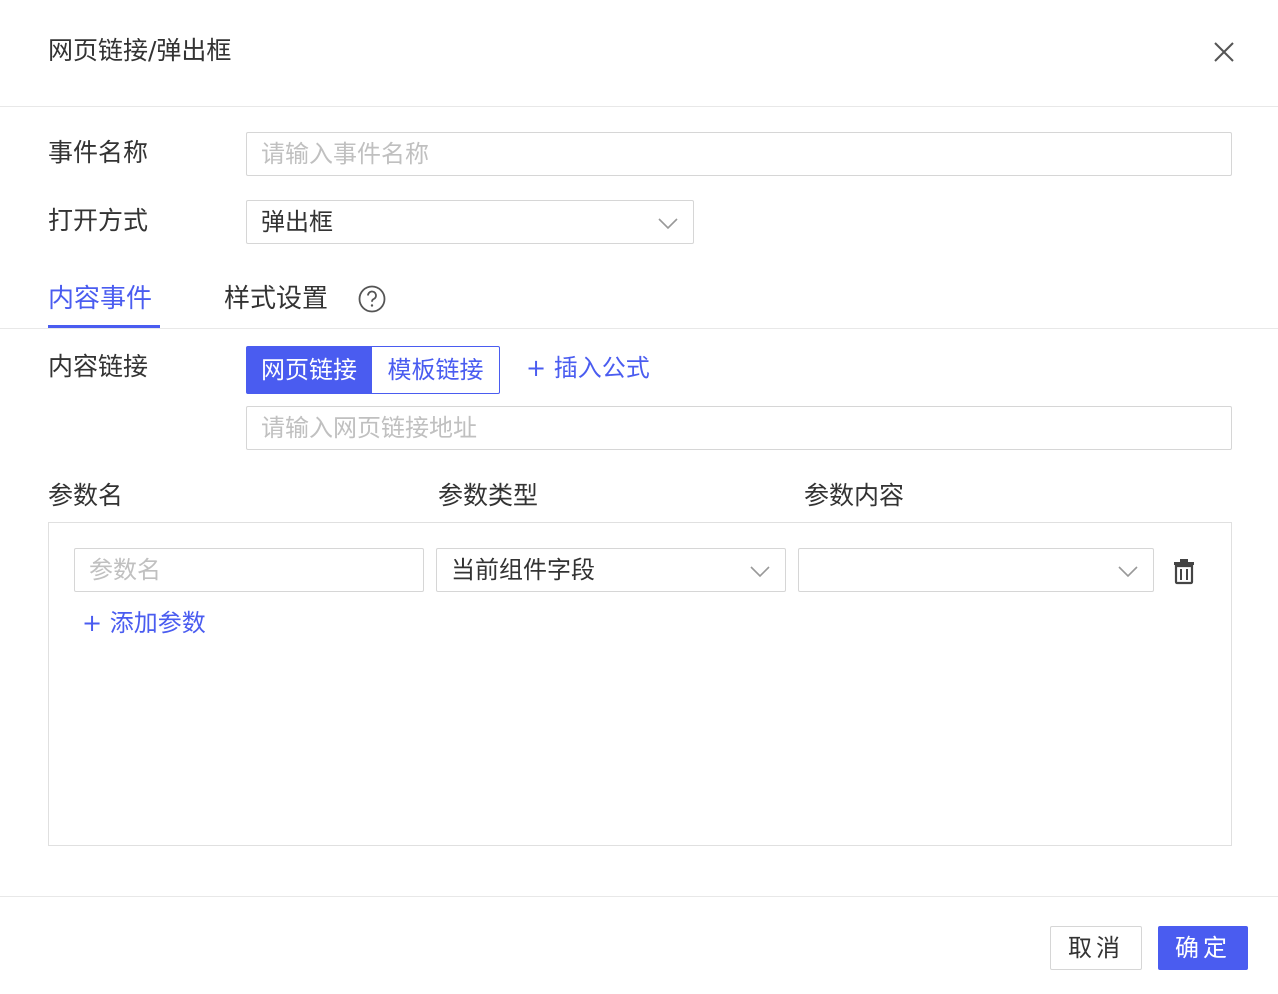 The image size is (1278, 994). I want to click on cancel-button: 取消, so click(1096, 948).